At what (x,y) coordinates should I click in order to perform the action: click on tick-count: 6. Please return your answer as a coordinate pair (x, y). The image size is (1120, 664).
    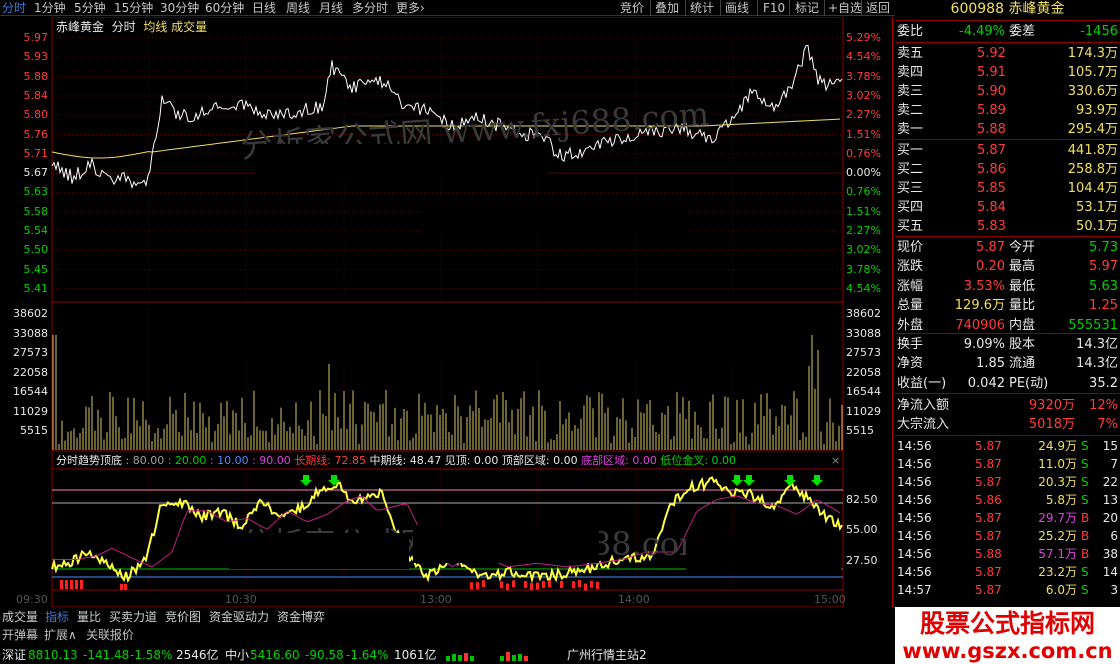
    Looking at the image, I should click on (1114, 536).